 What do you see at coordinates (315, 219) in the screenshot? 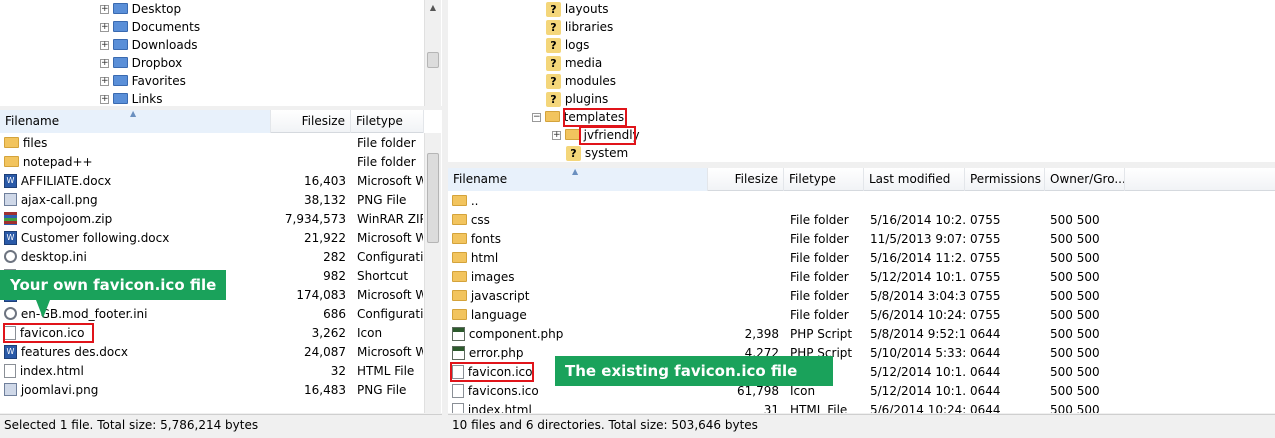
I see `file-size: 7,934,573` at bounding box center [315, 219].